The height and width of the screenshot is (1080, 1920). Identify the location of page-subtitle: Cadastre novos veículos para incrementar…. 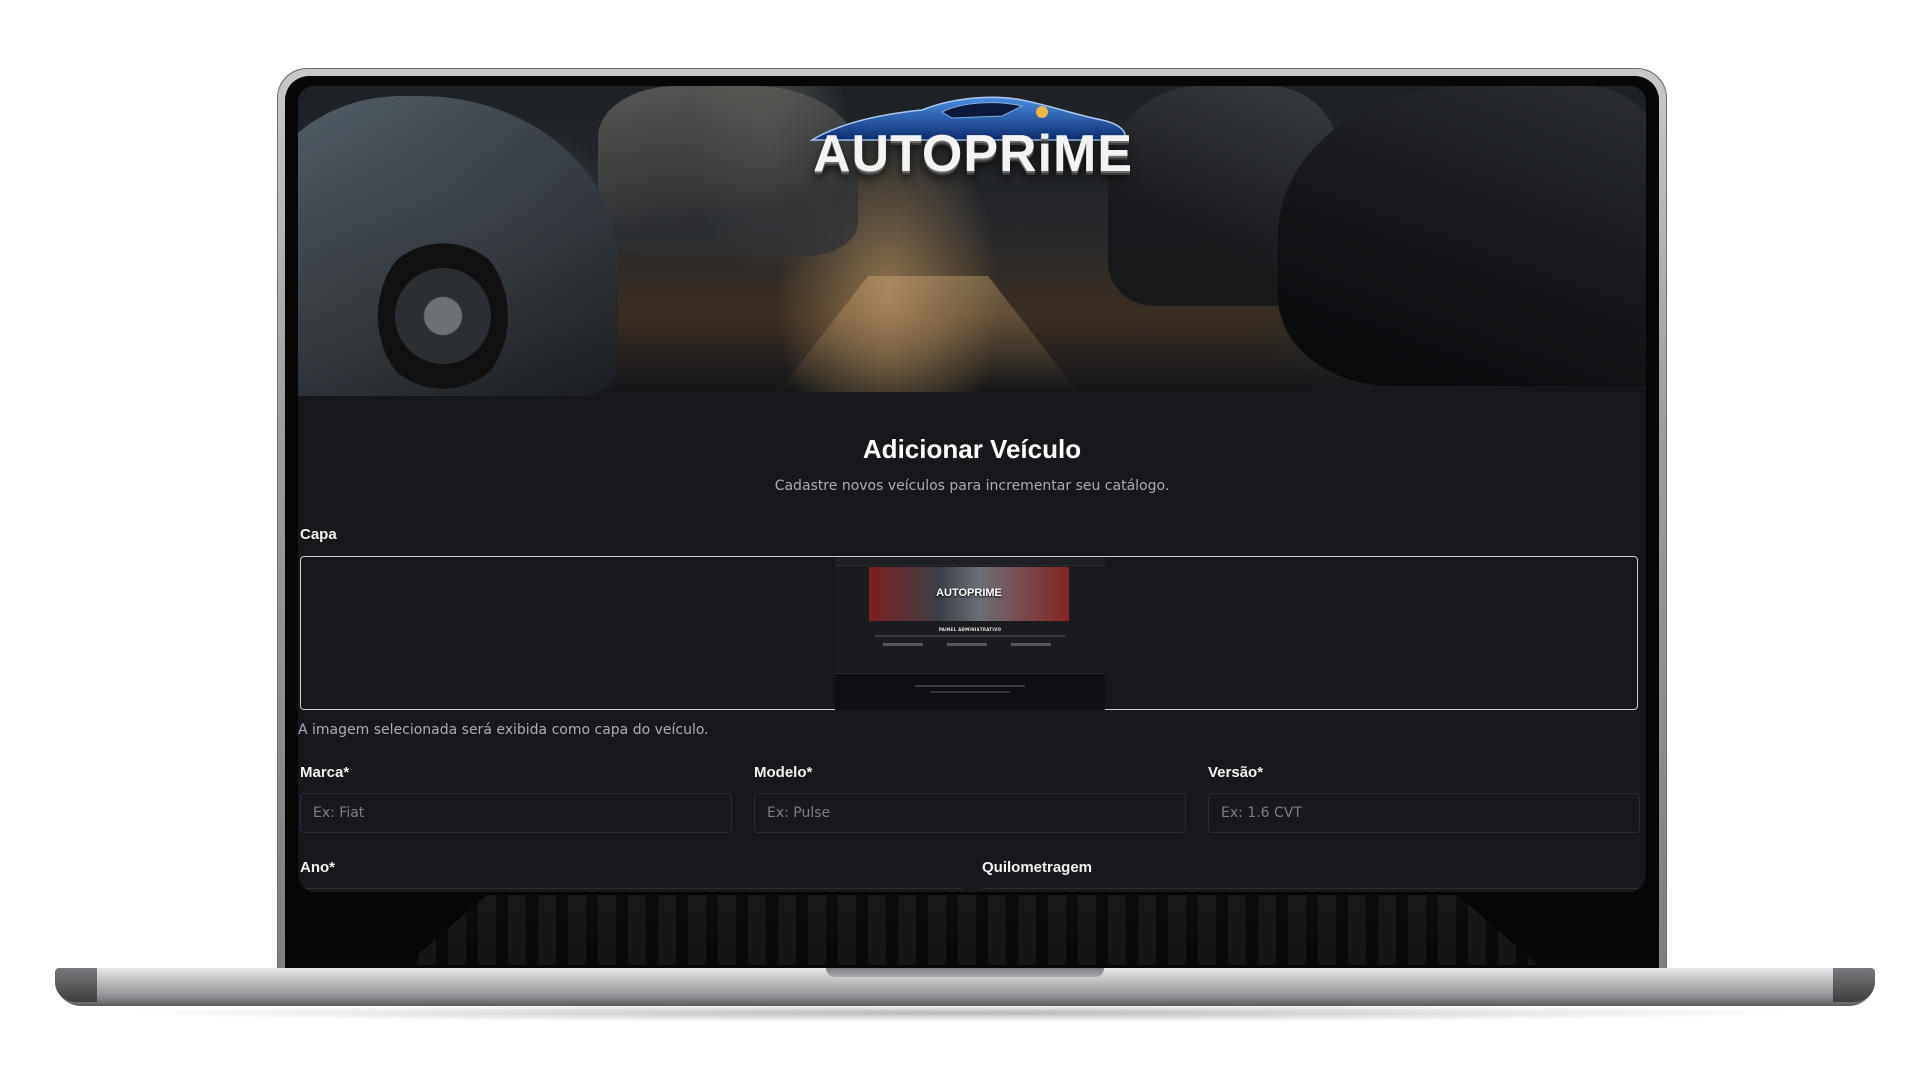
(972, 486).